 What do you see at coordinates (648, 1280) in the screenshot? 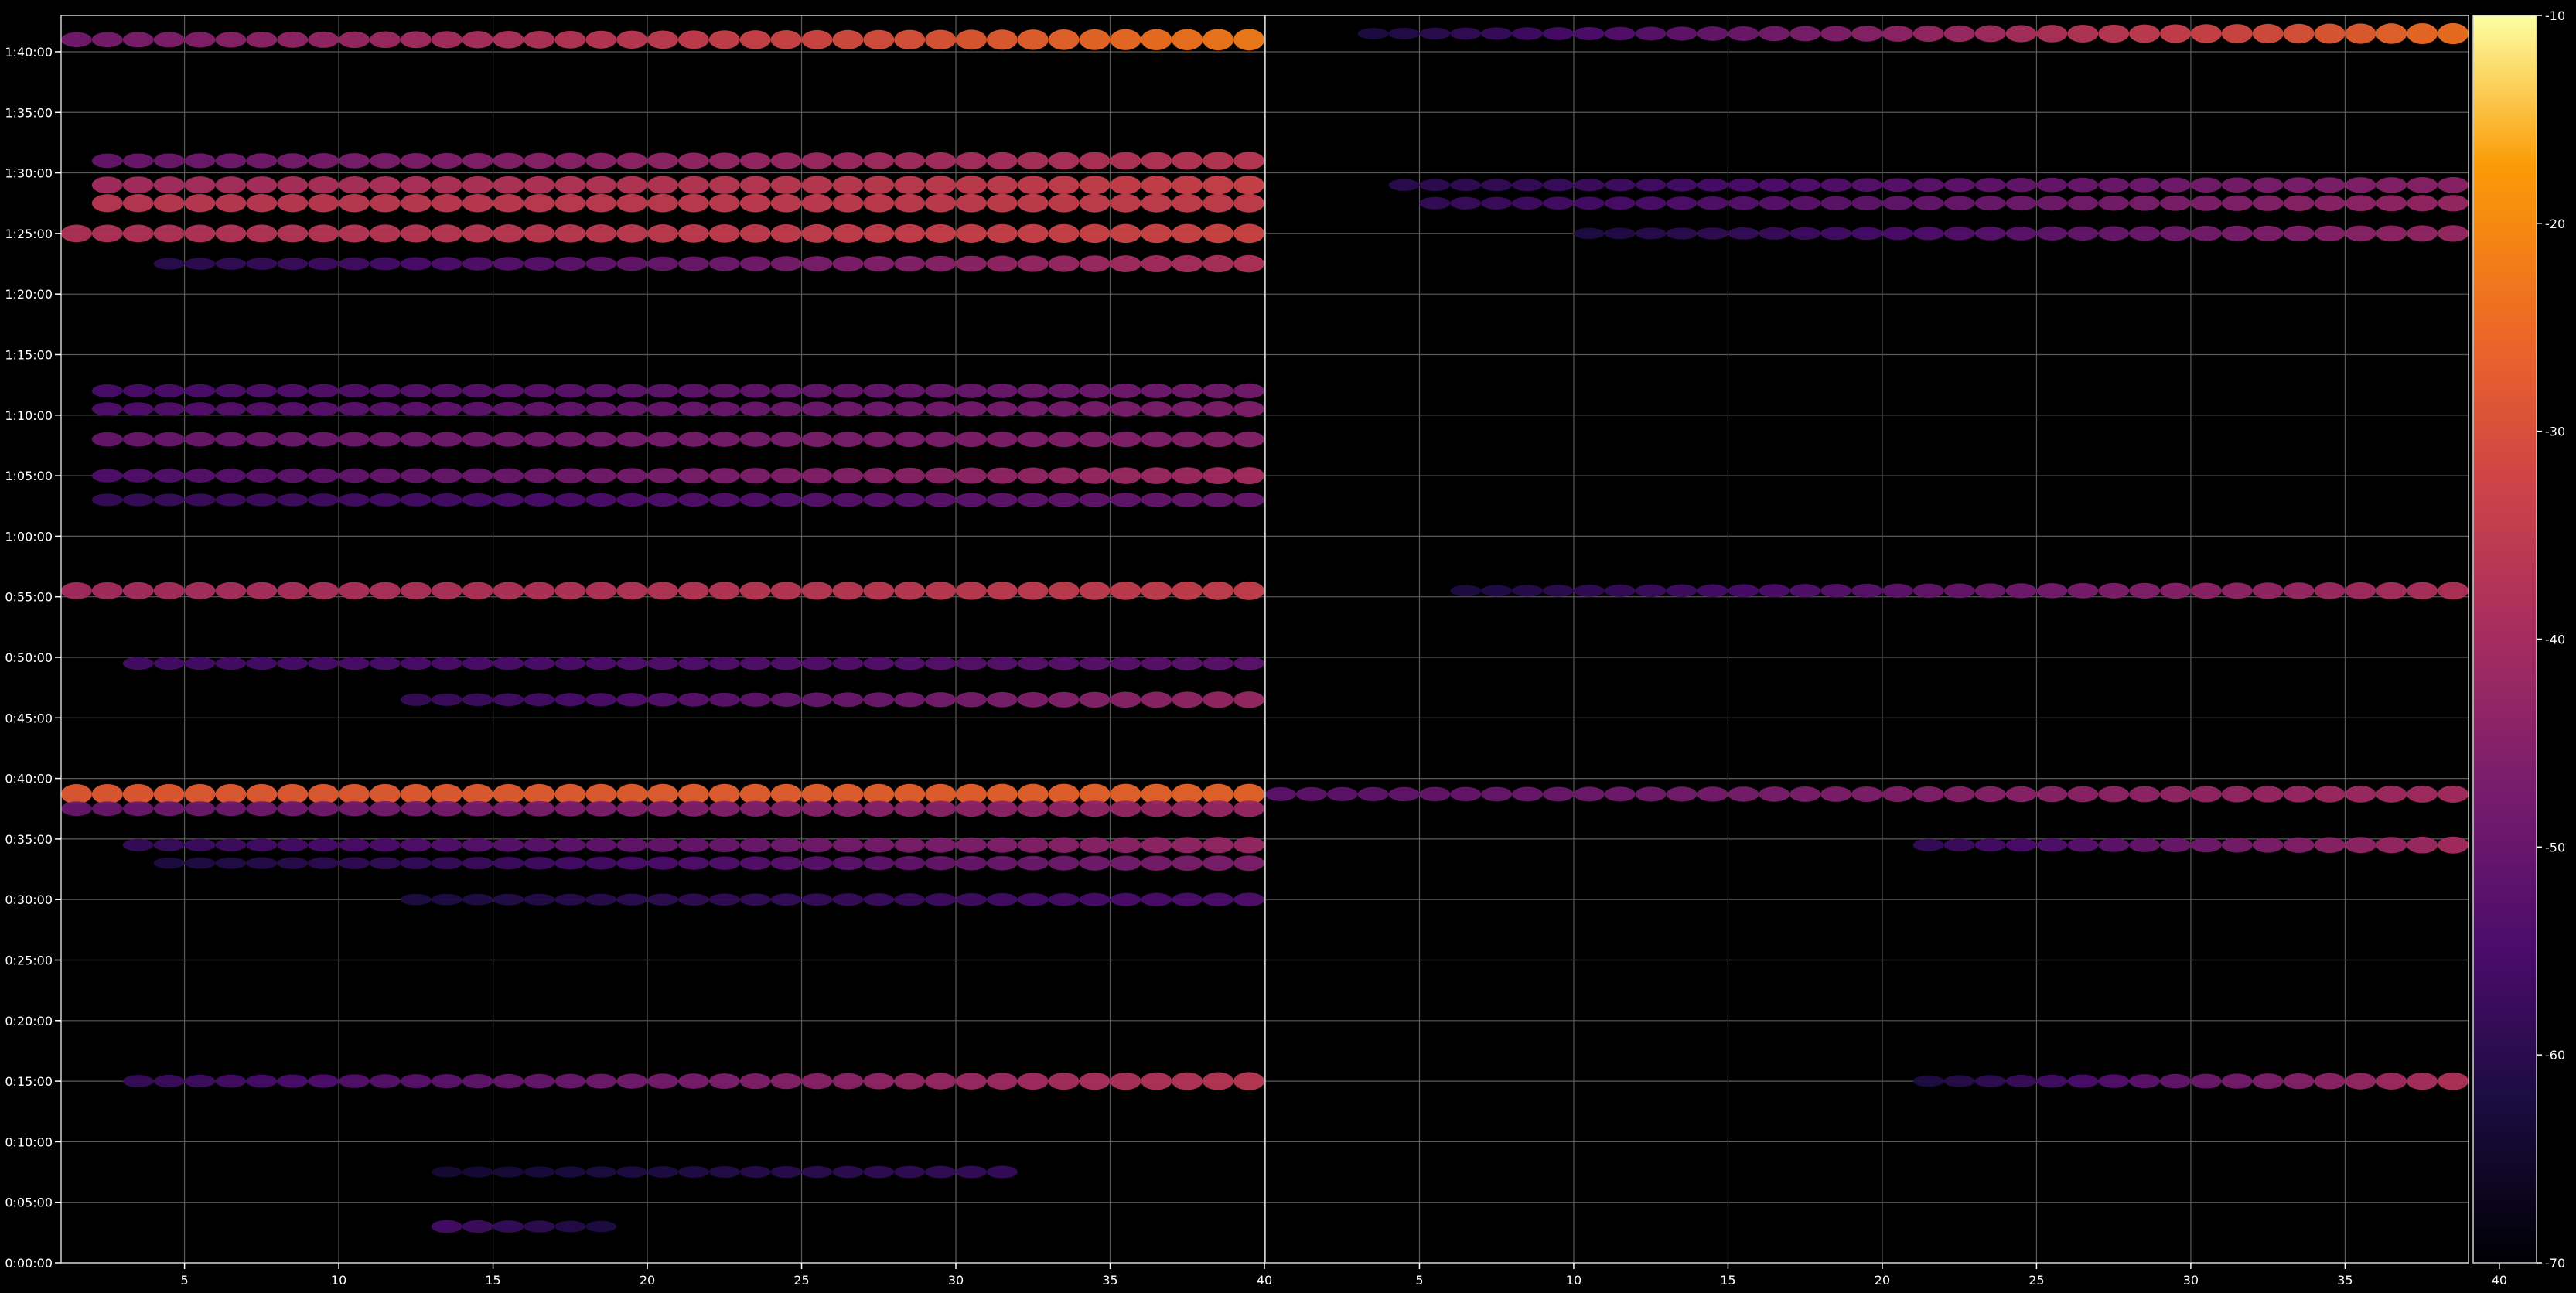
I see `x-tick-label: 20` at bounding box center [648, 1280].